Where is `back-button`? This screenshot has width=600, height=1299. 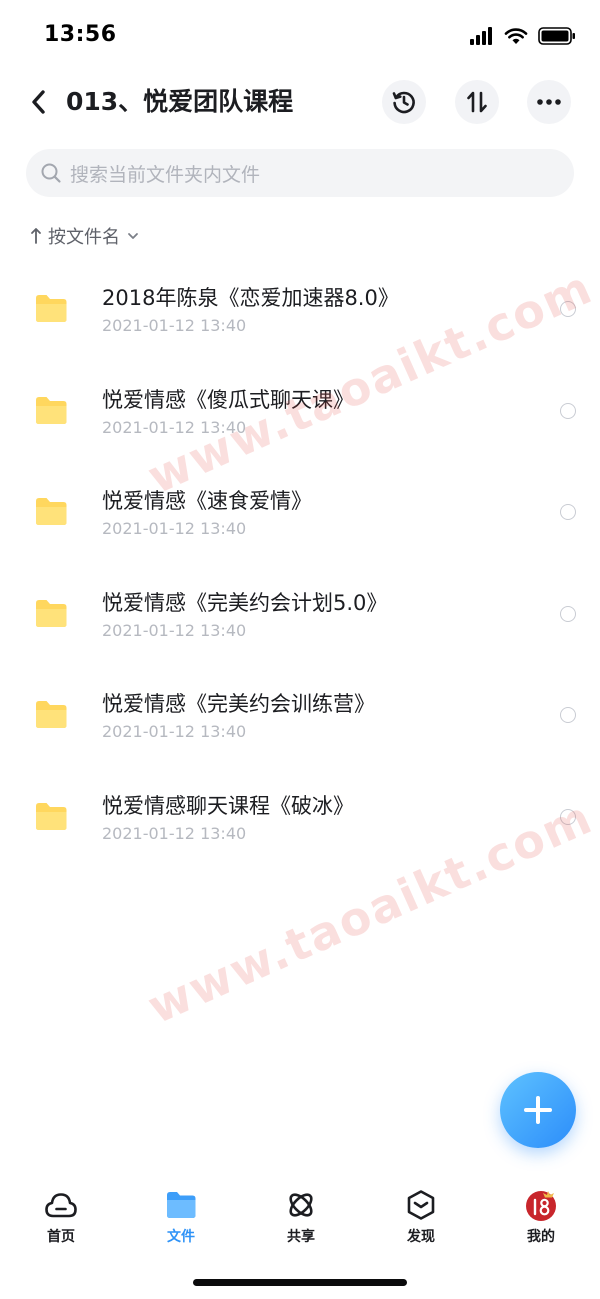
back-button is located at coordinates (38, 102).